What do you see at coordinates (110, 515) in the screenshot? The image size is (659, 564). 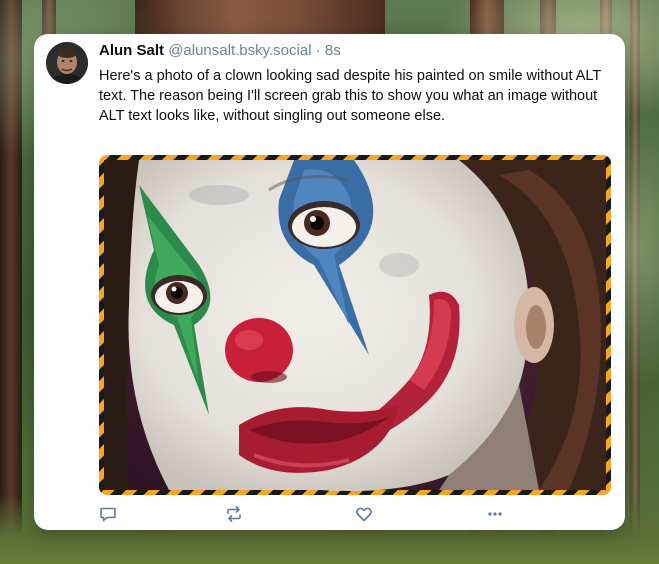 I see `reply-icon` at bounding box center [110, 515].